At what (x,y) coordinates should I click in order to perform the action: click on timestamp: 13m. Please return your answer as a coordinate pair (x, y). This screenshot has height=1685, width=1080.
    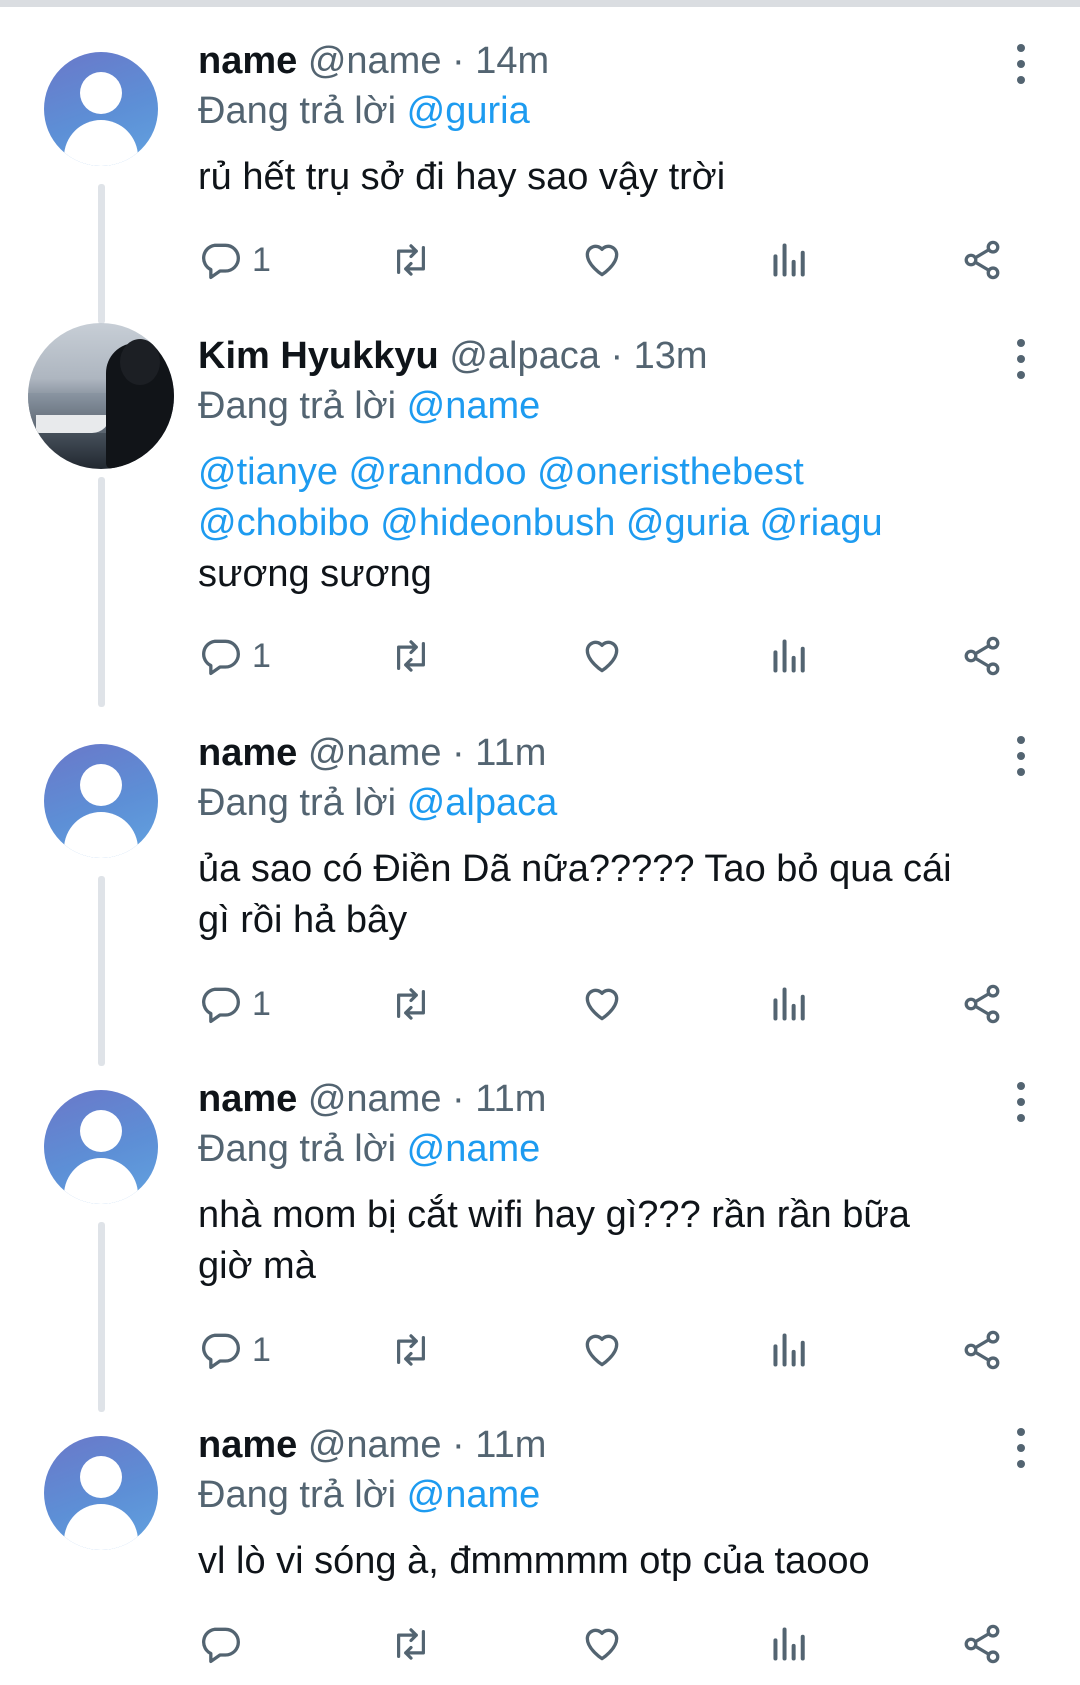
    Looking at the image, I should click on (671, 356).